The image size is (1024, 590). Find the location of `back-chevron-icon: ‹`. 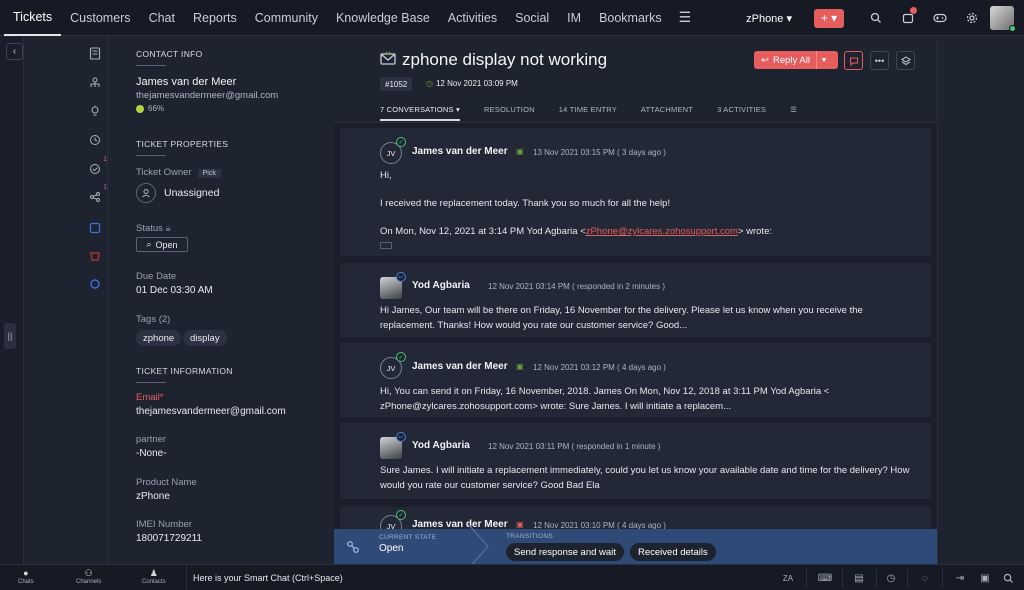

back-chevron-icon: ‹ is located at coordinates (14, 51).